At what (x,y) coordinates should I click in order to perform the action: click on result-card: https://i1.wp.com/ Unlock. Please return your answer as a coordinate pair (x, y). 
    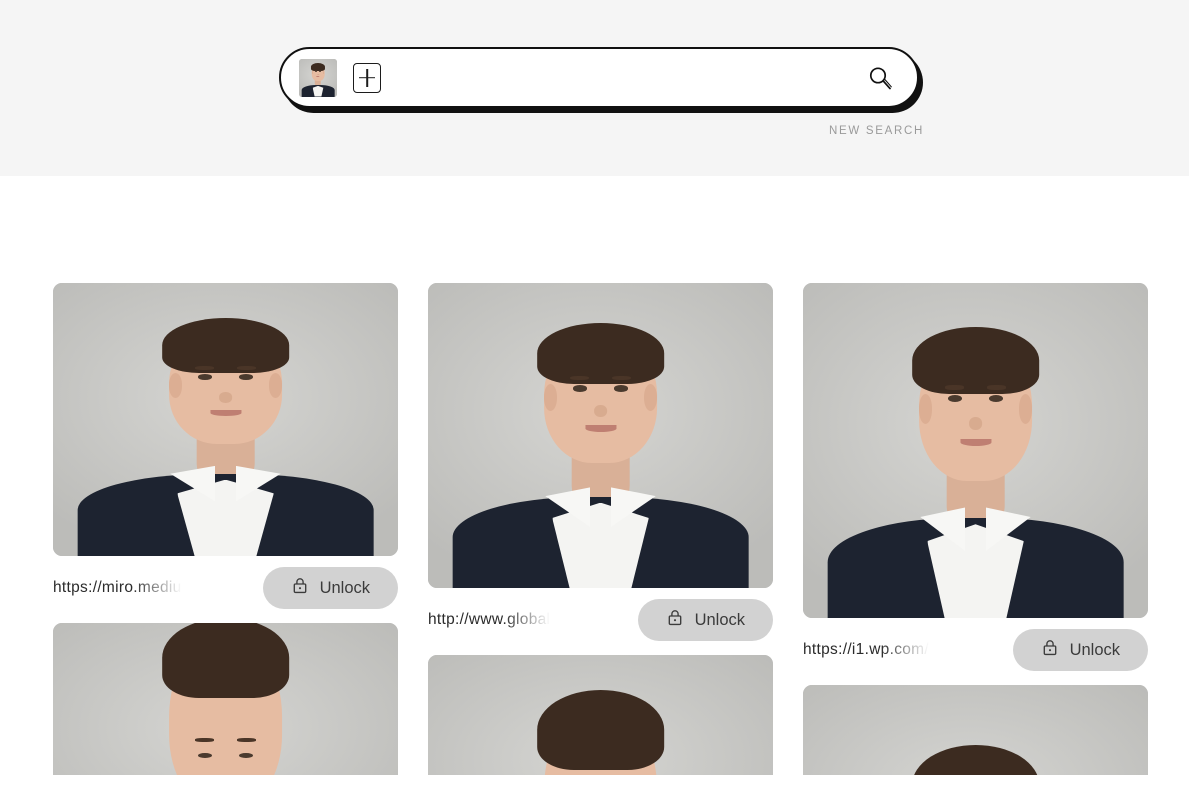
    Looking at the image, I should click on (975, 477).